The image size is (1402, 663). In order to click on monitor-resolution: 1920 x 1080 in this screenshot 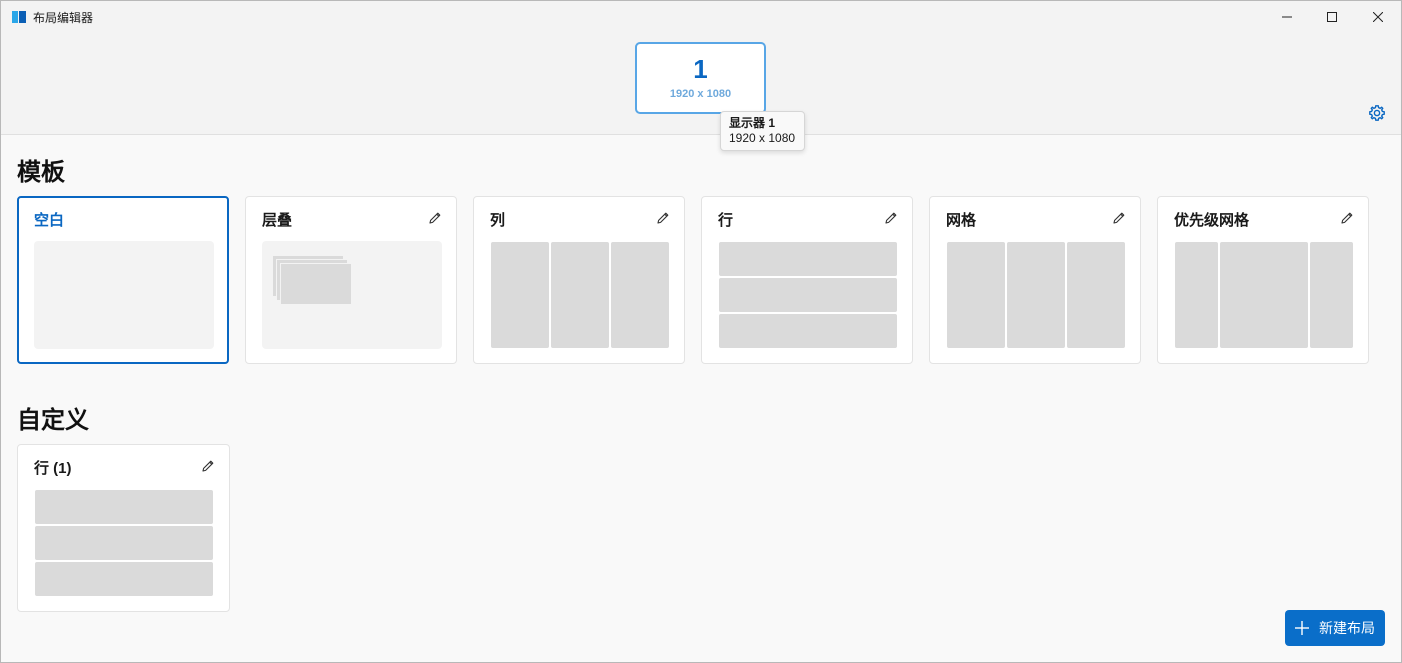, I will do `click(700, 94)`.